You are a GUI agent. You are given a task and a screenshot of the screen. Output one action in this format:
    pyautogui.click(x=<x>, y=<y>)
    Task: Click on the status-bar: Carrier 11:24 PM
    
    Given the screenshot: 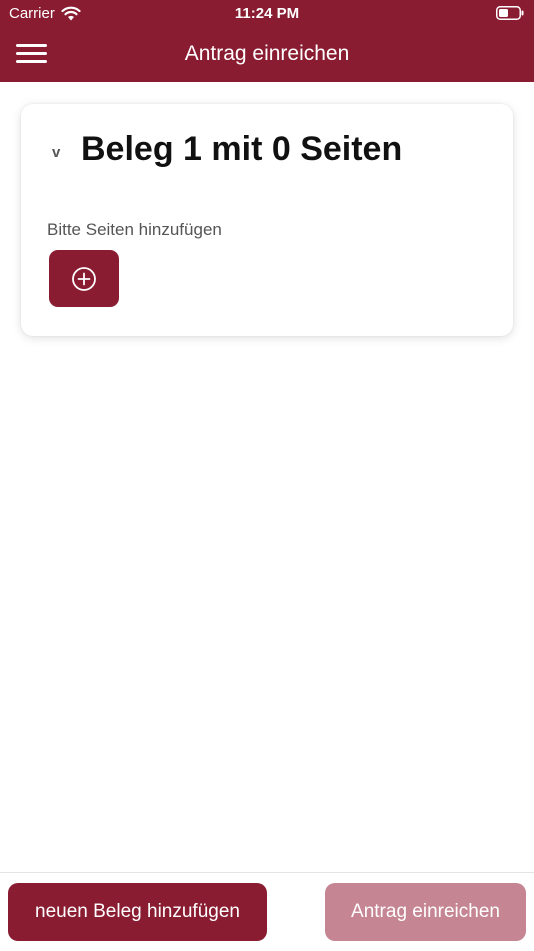 What is the action you would take?
    pyautogui.click(x=267, y=14)
    